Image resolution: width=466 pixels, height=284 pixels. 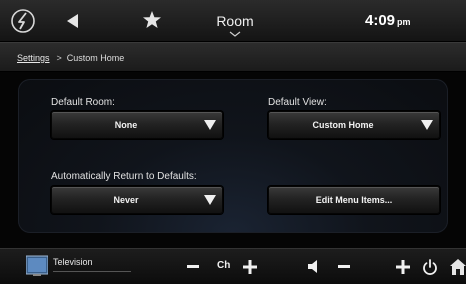 What do you see at coordinates (95, 58) in the screenshot?
I see `breadcrumb-current: Custom Home` at bounding box center [95, 58].